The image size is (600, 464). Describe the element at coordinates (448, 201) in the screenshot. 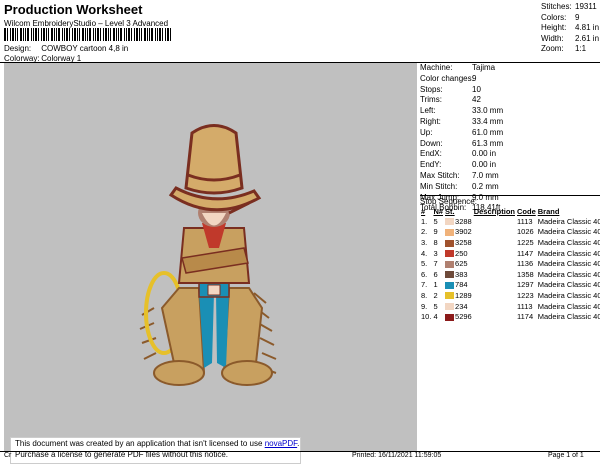

I see `stop-sequence-title: Stop Sequence:` at that location.